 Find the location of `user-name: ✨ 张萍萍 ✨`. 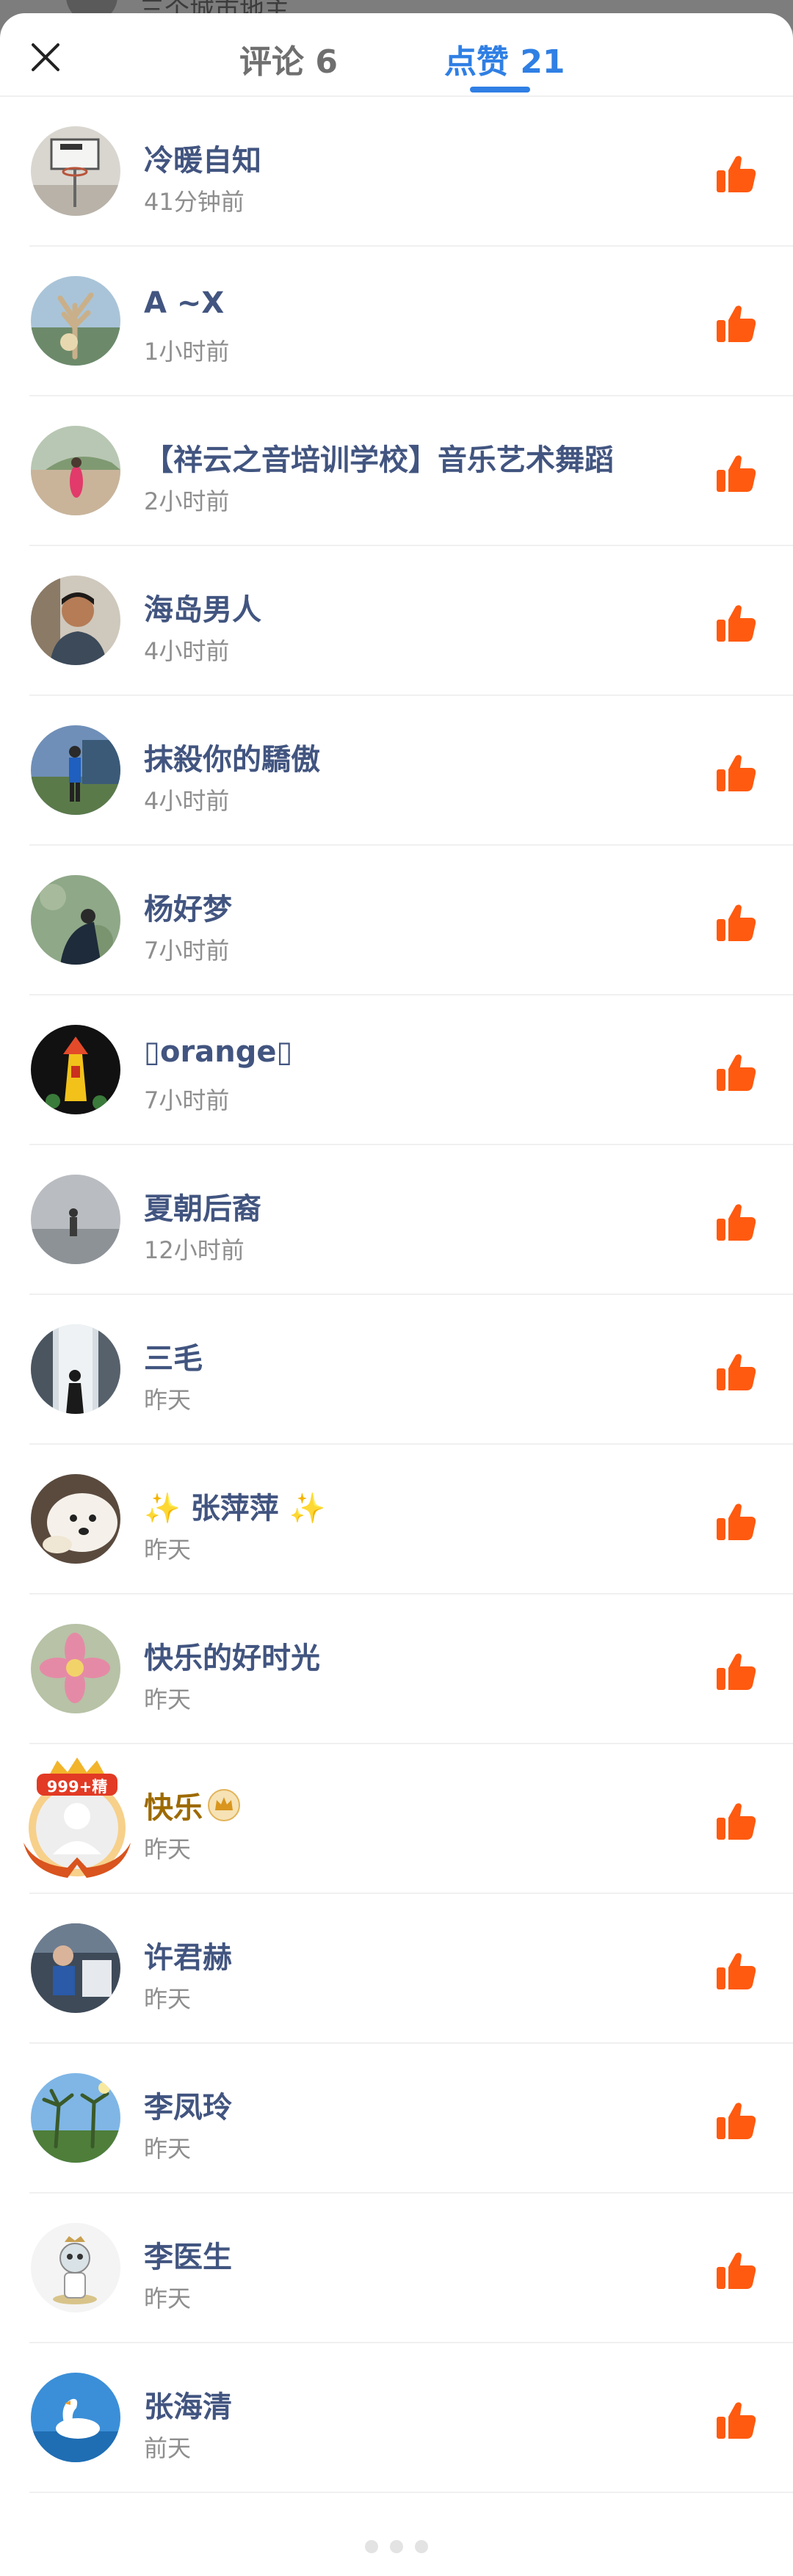

user-name: ✨ 张萍萍 ✨ is located at coordinates (235, 1506).